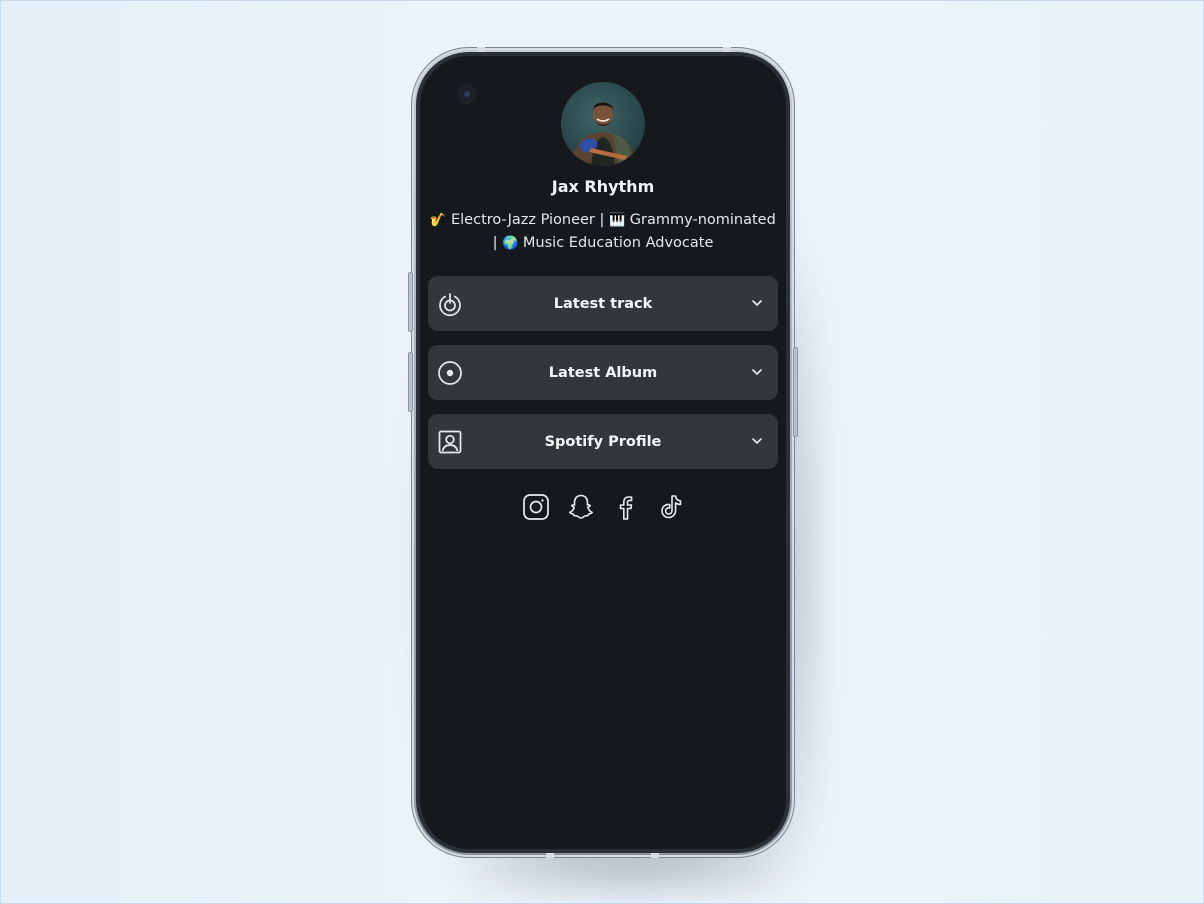  What do you see at coordinates (617, 220) in the screenshot?
I see `piano-keys-icon: 🎹` at bounding box center [617, 220].